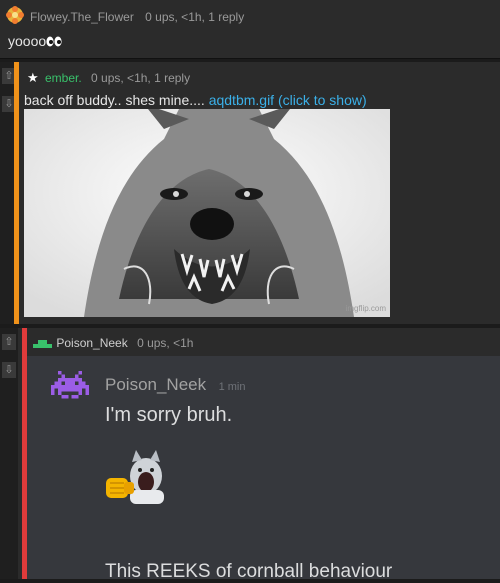 The image size is (500, 583). Describe the element at coordinates (169, 415) in the screenshot. I see `discord-message-1: I'm sorry bruh.` at that location.